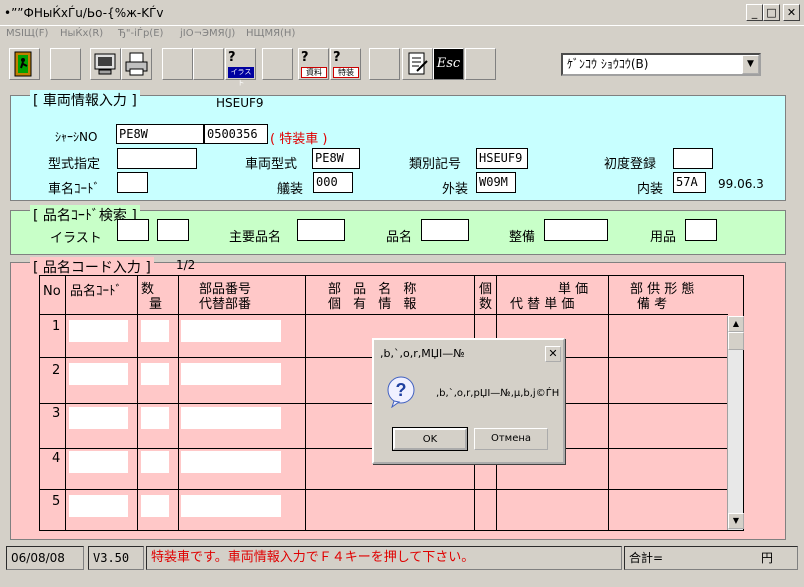  Describe the element at coordinates (76, 137) in the screenshot. I see `chassis-label: ｼｬｰｼNO` at that location.